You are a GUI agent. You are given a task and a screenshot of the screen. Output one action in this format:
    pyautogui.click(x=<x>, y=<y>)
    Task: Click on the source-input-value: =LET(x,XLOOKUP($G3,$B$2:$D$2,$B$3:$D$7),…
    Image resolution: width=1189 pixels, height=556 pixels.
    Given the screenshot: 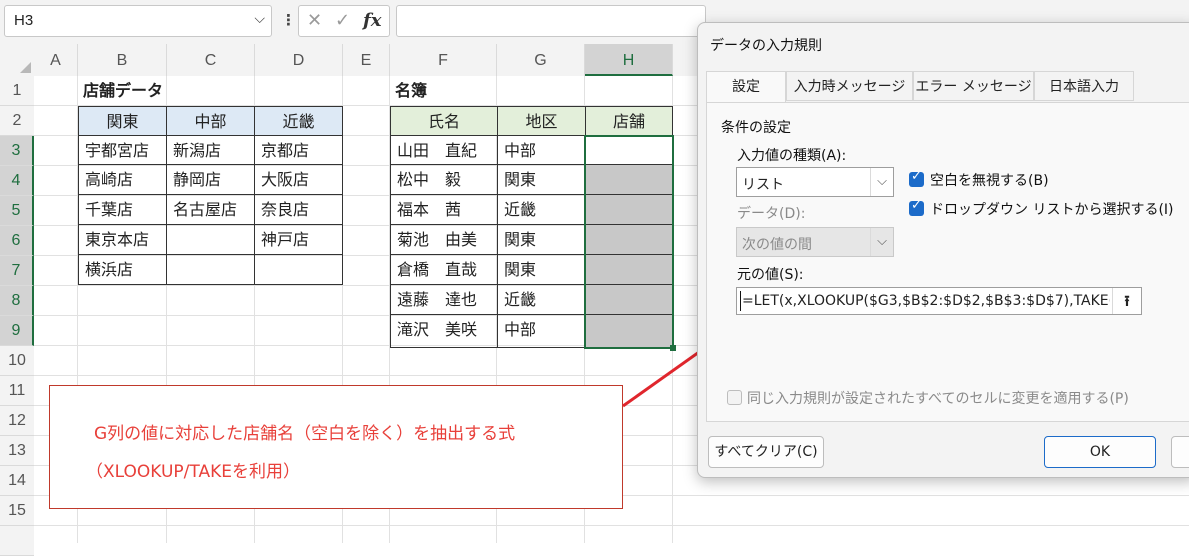 What is the action you would take?
    pyautogui.click(x=926, y=301)
    